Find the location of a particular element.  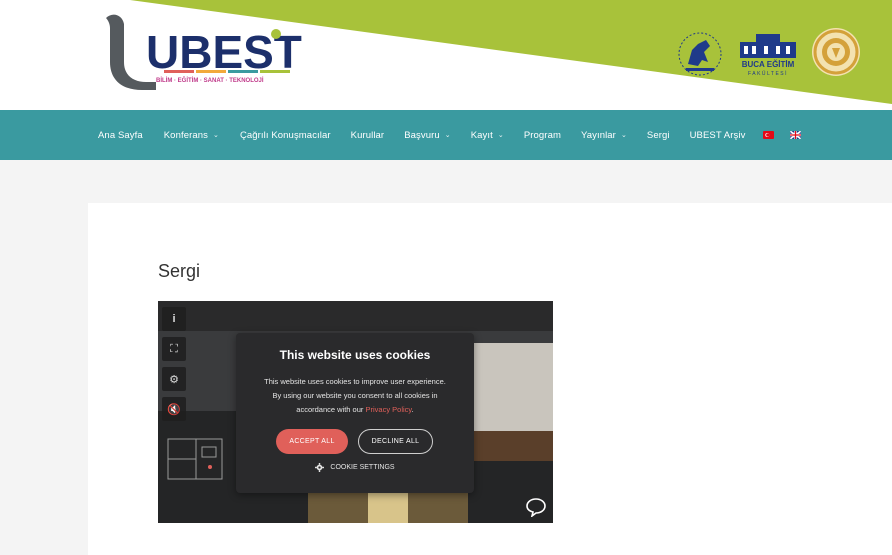

nav-program: Program is located at coordinates (542, 135).